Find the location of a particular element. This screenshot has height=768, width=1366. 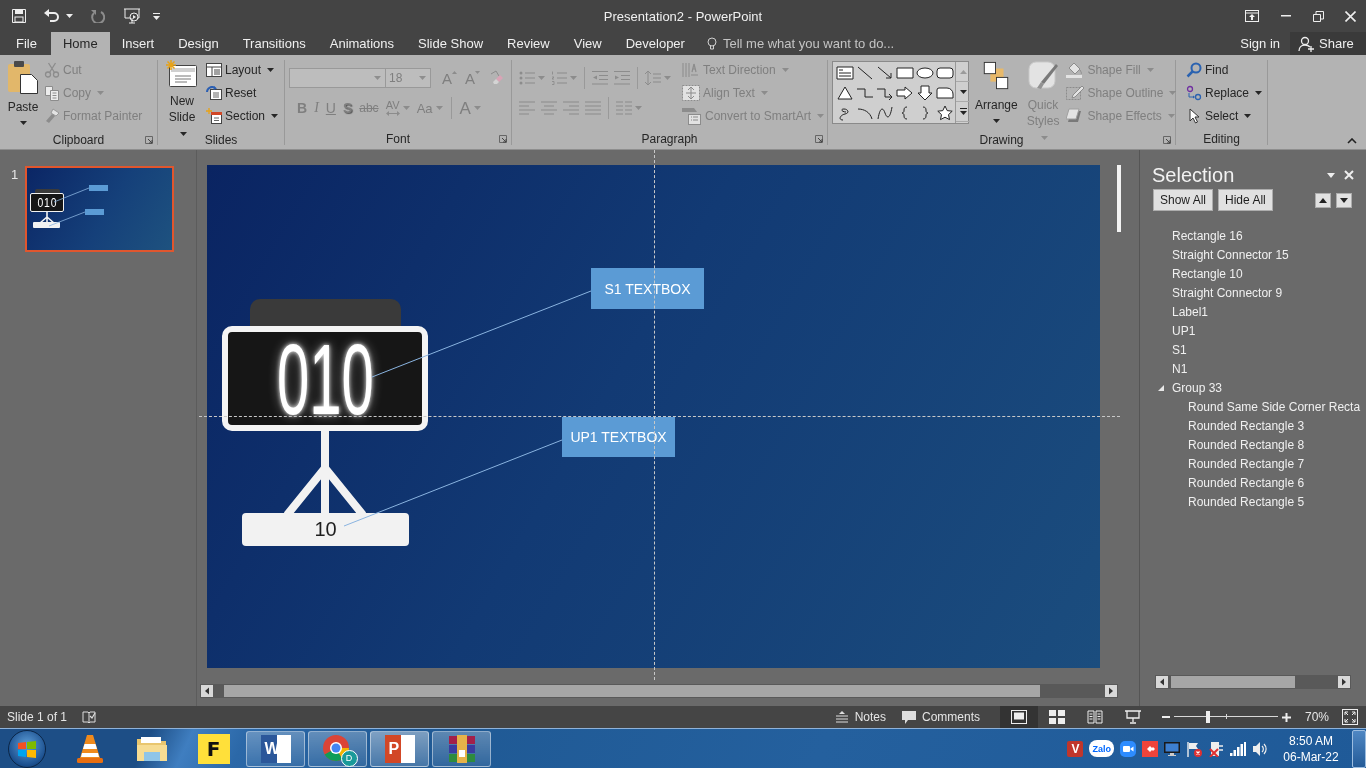

selection-item: UP1 is located at coordinates (1184, 330).